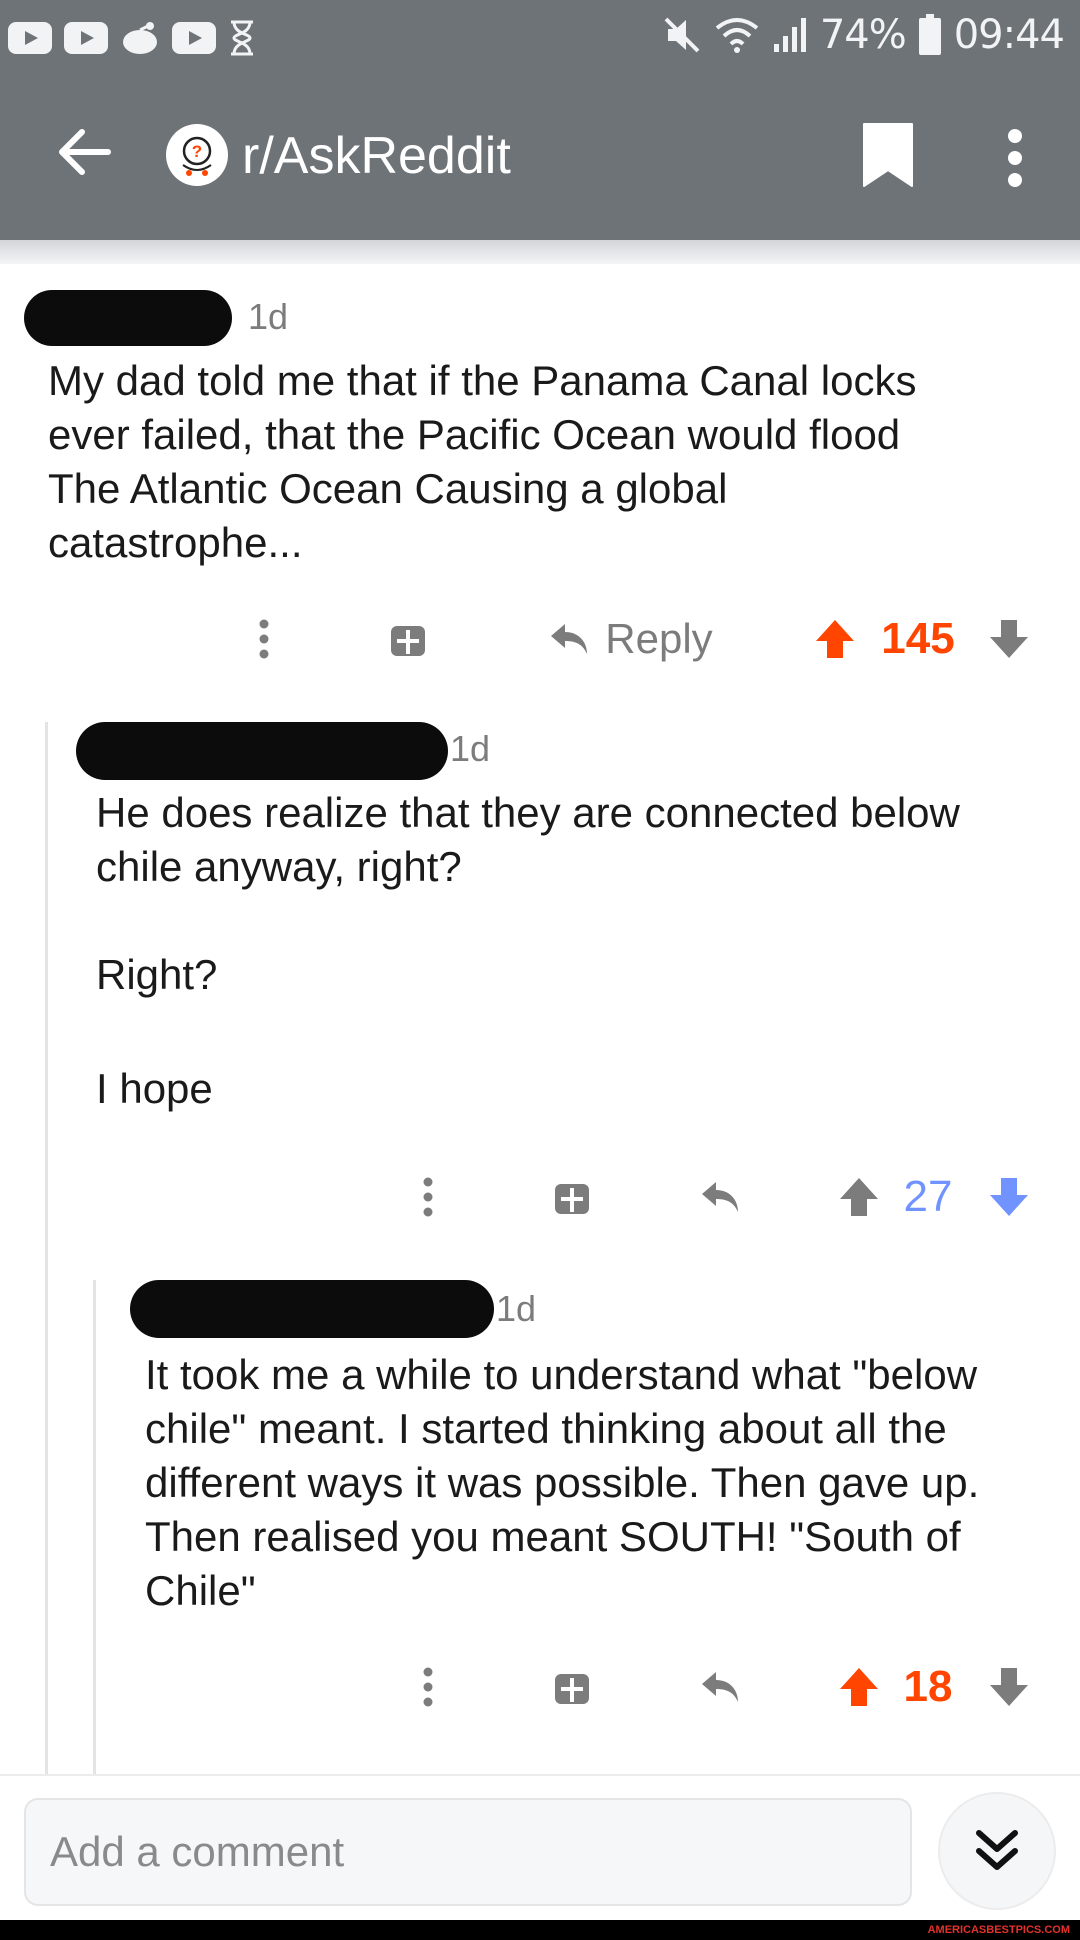 This screenshot has height=1940, width=1080. I want to click on comment-composer-bar, so click(540, 1847).